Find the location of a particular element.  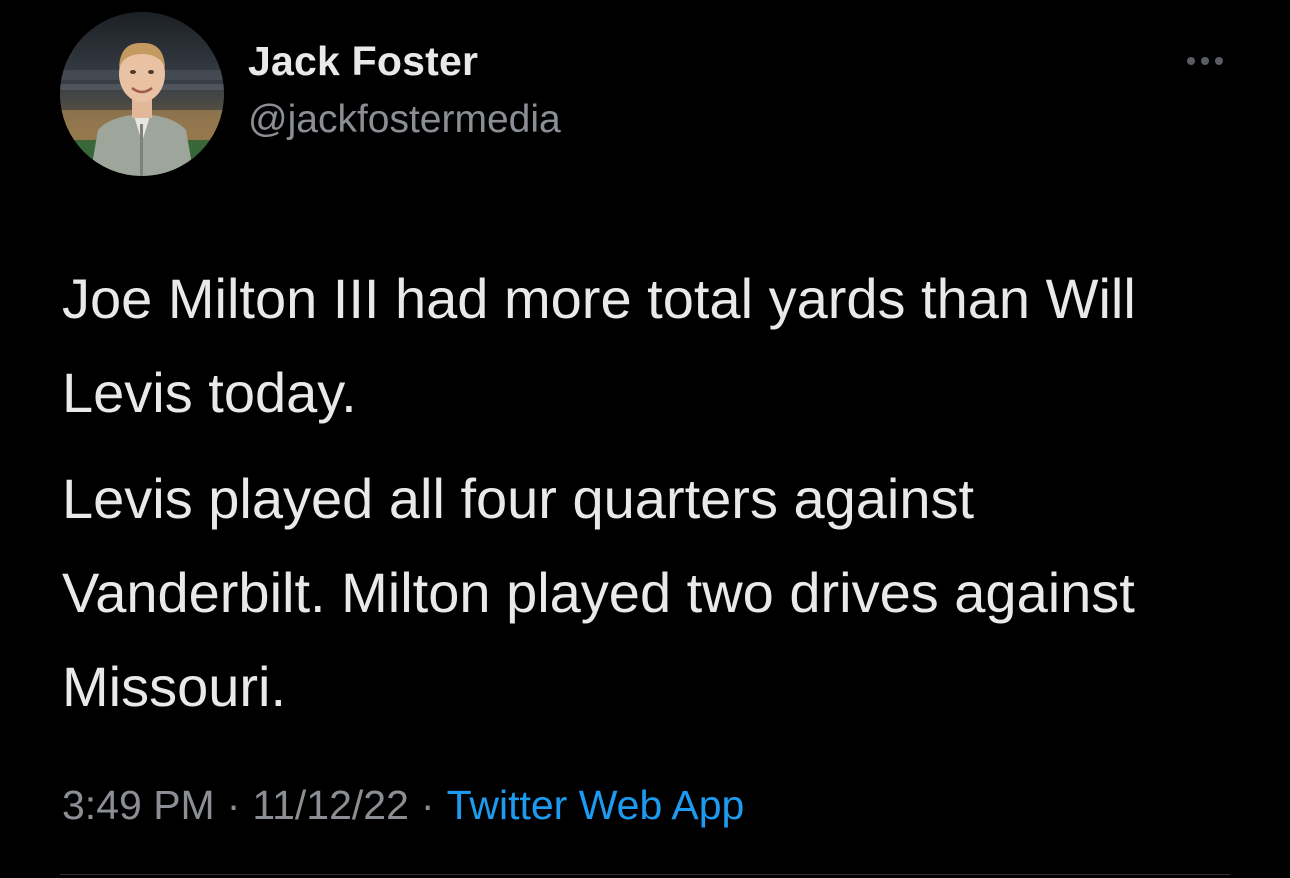

tweet-metadata: 3:49 PM · 11/12/22 · Twitter Web App is located at coordinates (403, 805).